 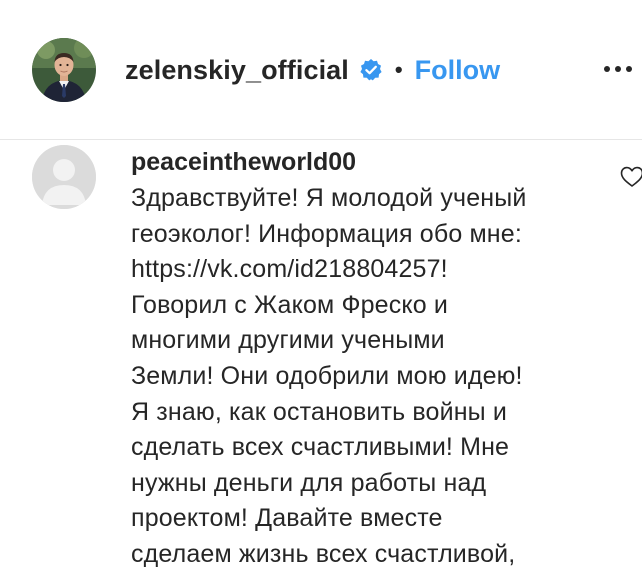 I want to click on more-options-icon, so click(x=618, y=69).